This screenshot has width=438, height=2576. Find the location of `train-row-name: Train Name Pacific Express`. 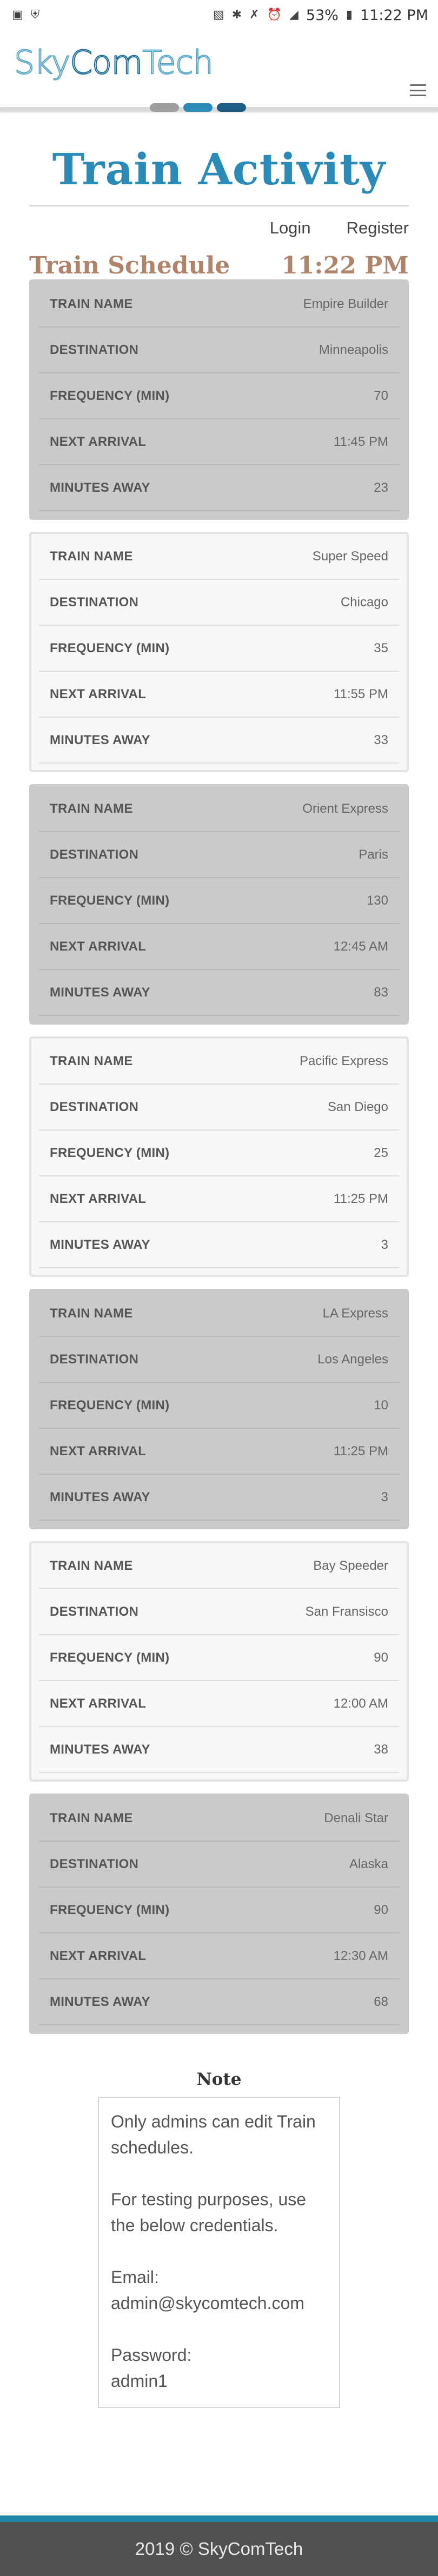

train-row-name: Train Name Pacific Express is located at coordinates (219, 1062).